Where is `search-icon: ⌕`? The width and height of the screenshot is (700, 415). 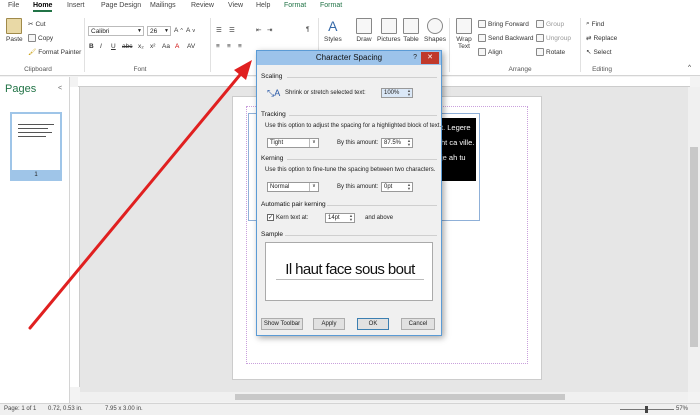 search-icon: ⌕ is located at coordinates (588, 23).